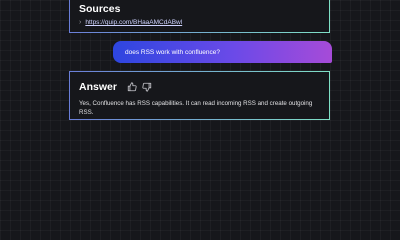 The image size is (400, 240). What do you see at coordinates (173, 52) in the screenshot?
I see `user-message-text: does RSS work with confluence?` at bounding box center [173, 52].